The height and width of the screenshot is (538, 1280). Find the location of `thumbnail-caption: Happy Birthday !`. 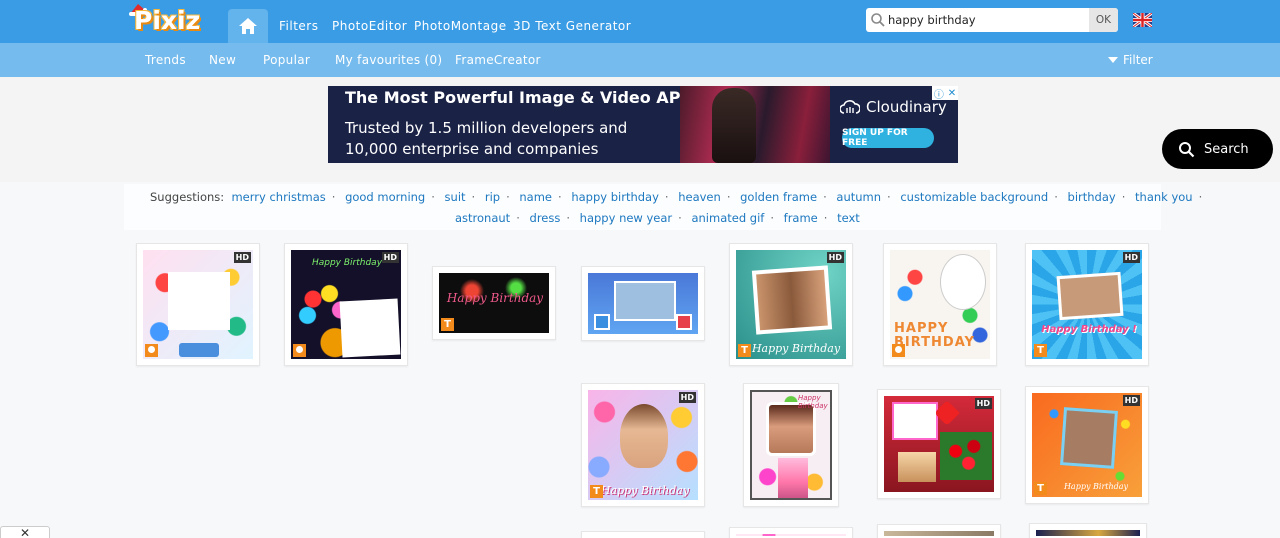

thumbnail-caption: Happy Birthday ! is located at coordinates (1089, 329).